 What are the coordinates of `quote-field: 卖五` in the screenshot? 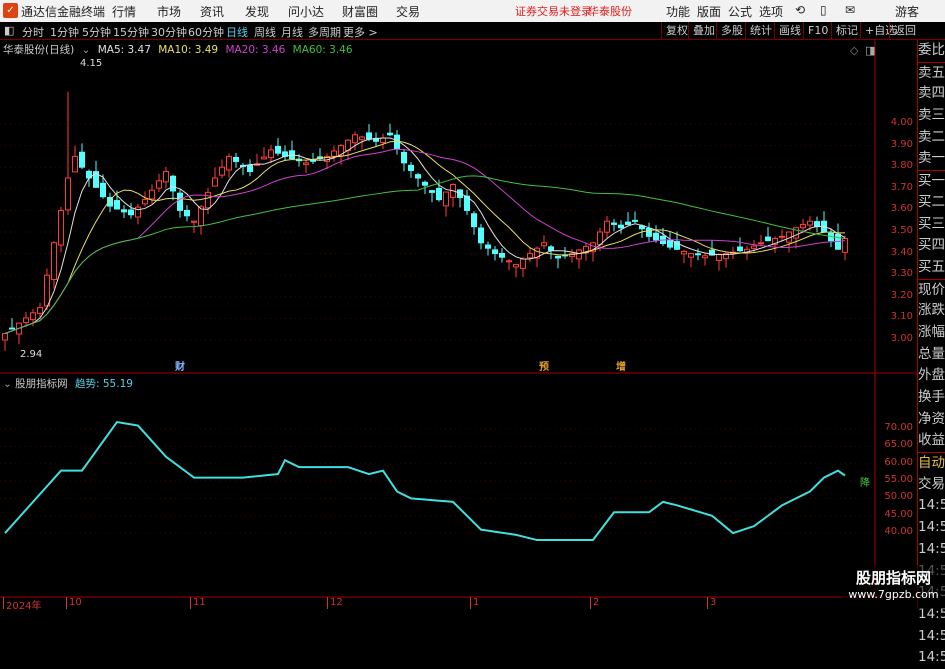 It's located at (931, 72).